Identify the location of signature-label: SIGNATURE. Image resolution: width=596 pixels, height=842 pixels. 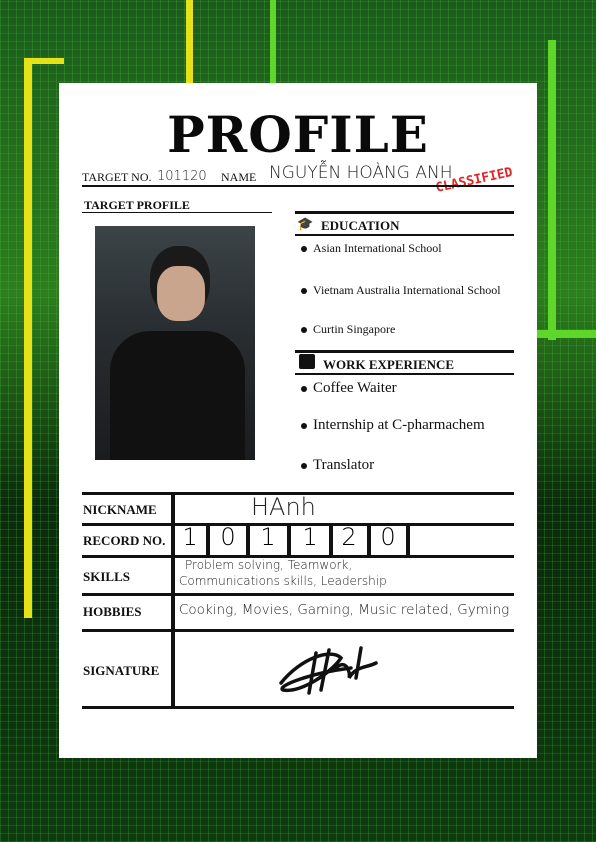
(121, 670).